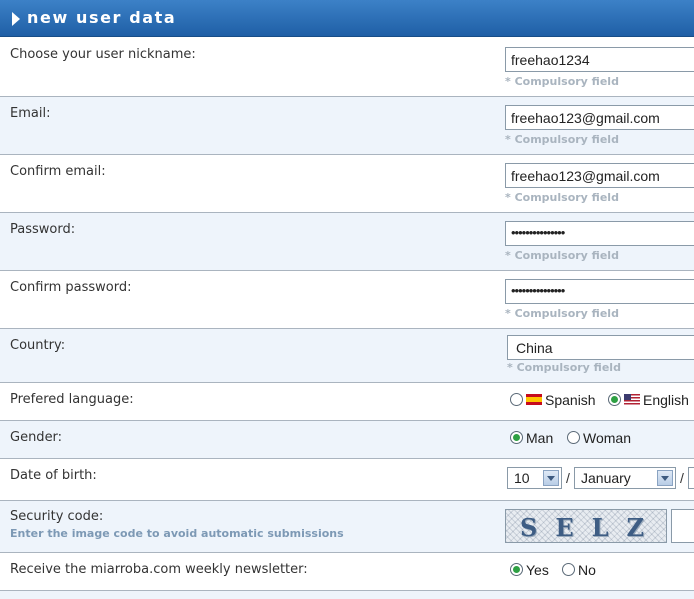 The height and width of the screenshot is (599, 694). What do you see at coordinates (534, 399) in the screenshot?
I see `spain-flag-icon` at bounding box center [534, 399].